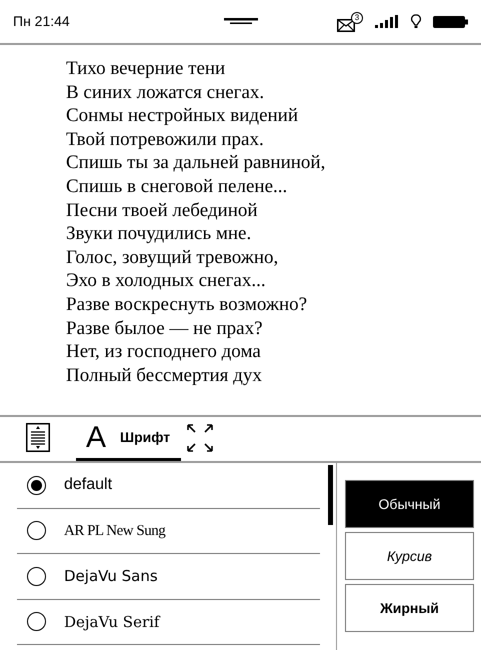 The image size is (481, 650). I want to click on font-icon: A, so click(96, 437).